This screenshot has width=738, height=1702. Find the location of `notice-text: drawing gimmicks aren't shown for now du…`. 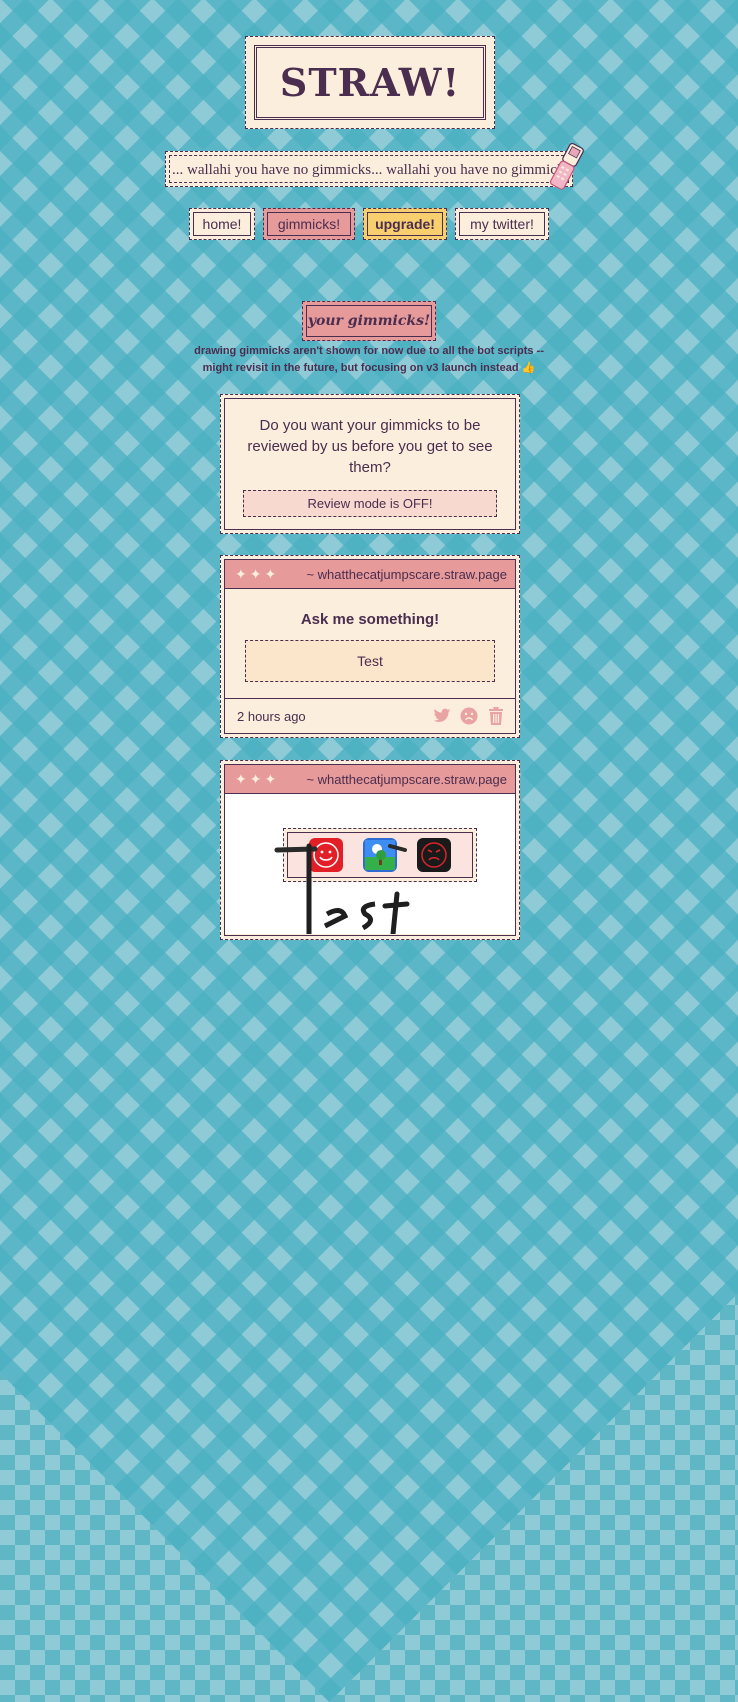

notice-text: drawing gimmicks aren't shown for now du… is located at coordinates (369, 360).